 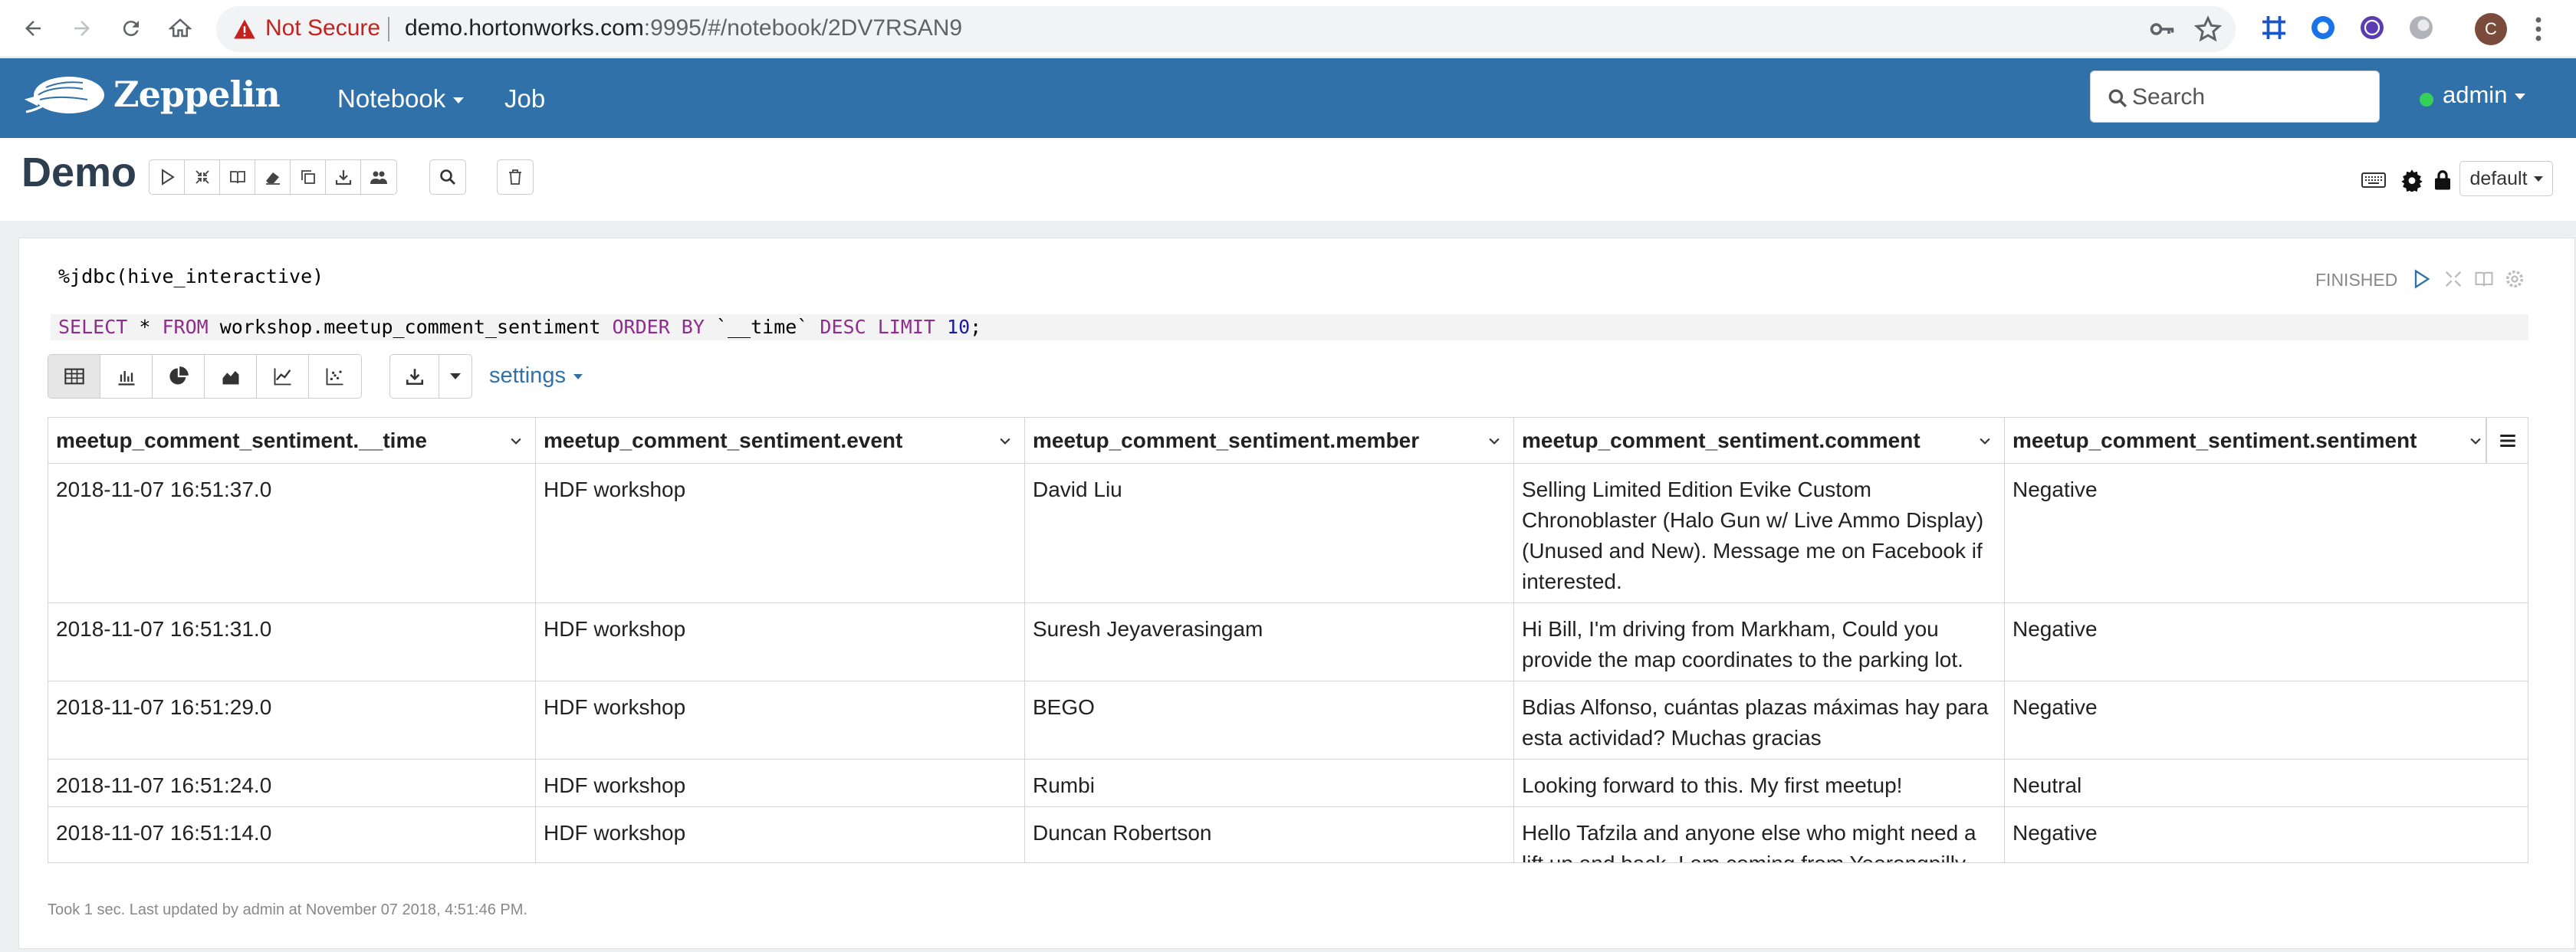 I want to click on grid-menu-button, so click(x=2507, y=441).